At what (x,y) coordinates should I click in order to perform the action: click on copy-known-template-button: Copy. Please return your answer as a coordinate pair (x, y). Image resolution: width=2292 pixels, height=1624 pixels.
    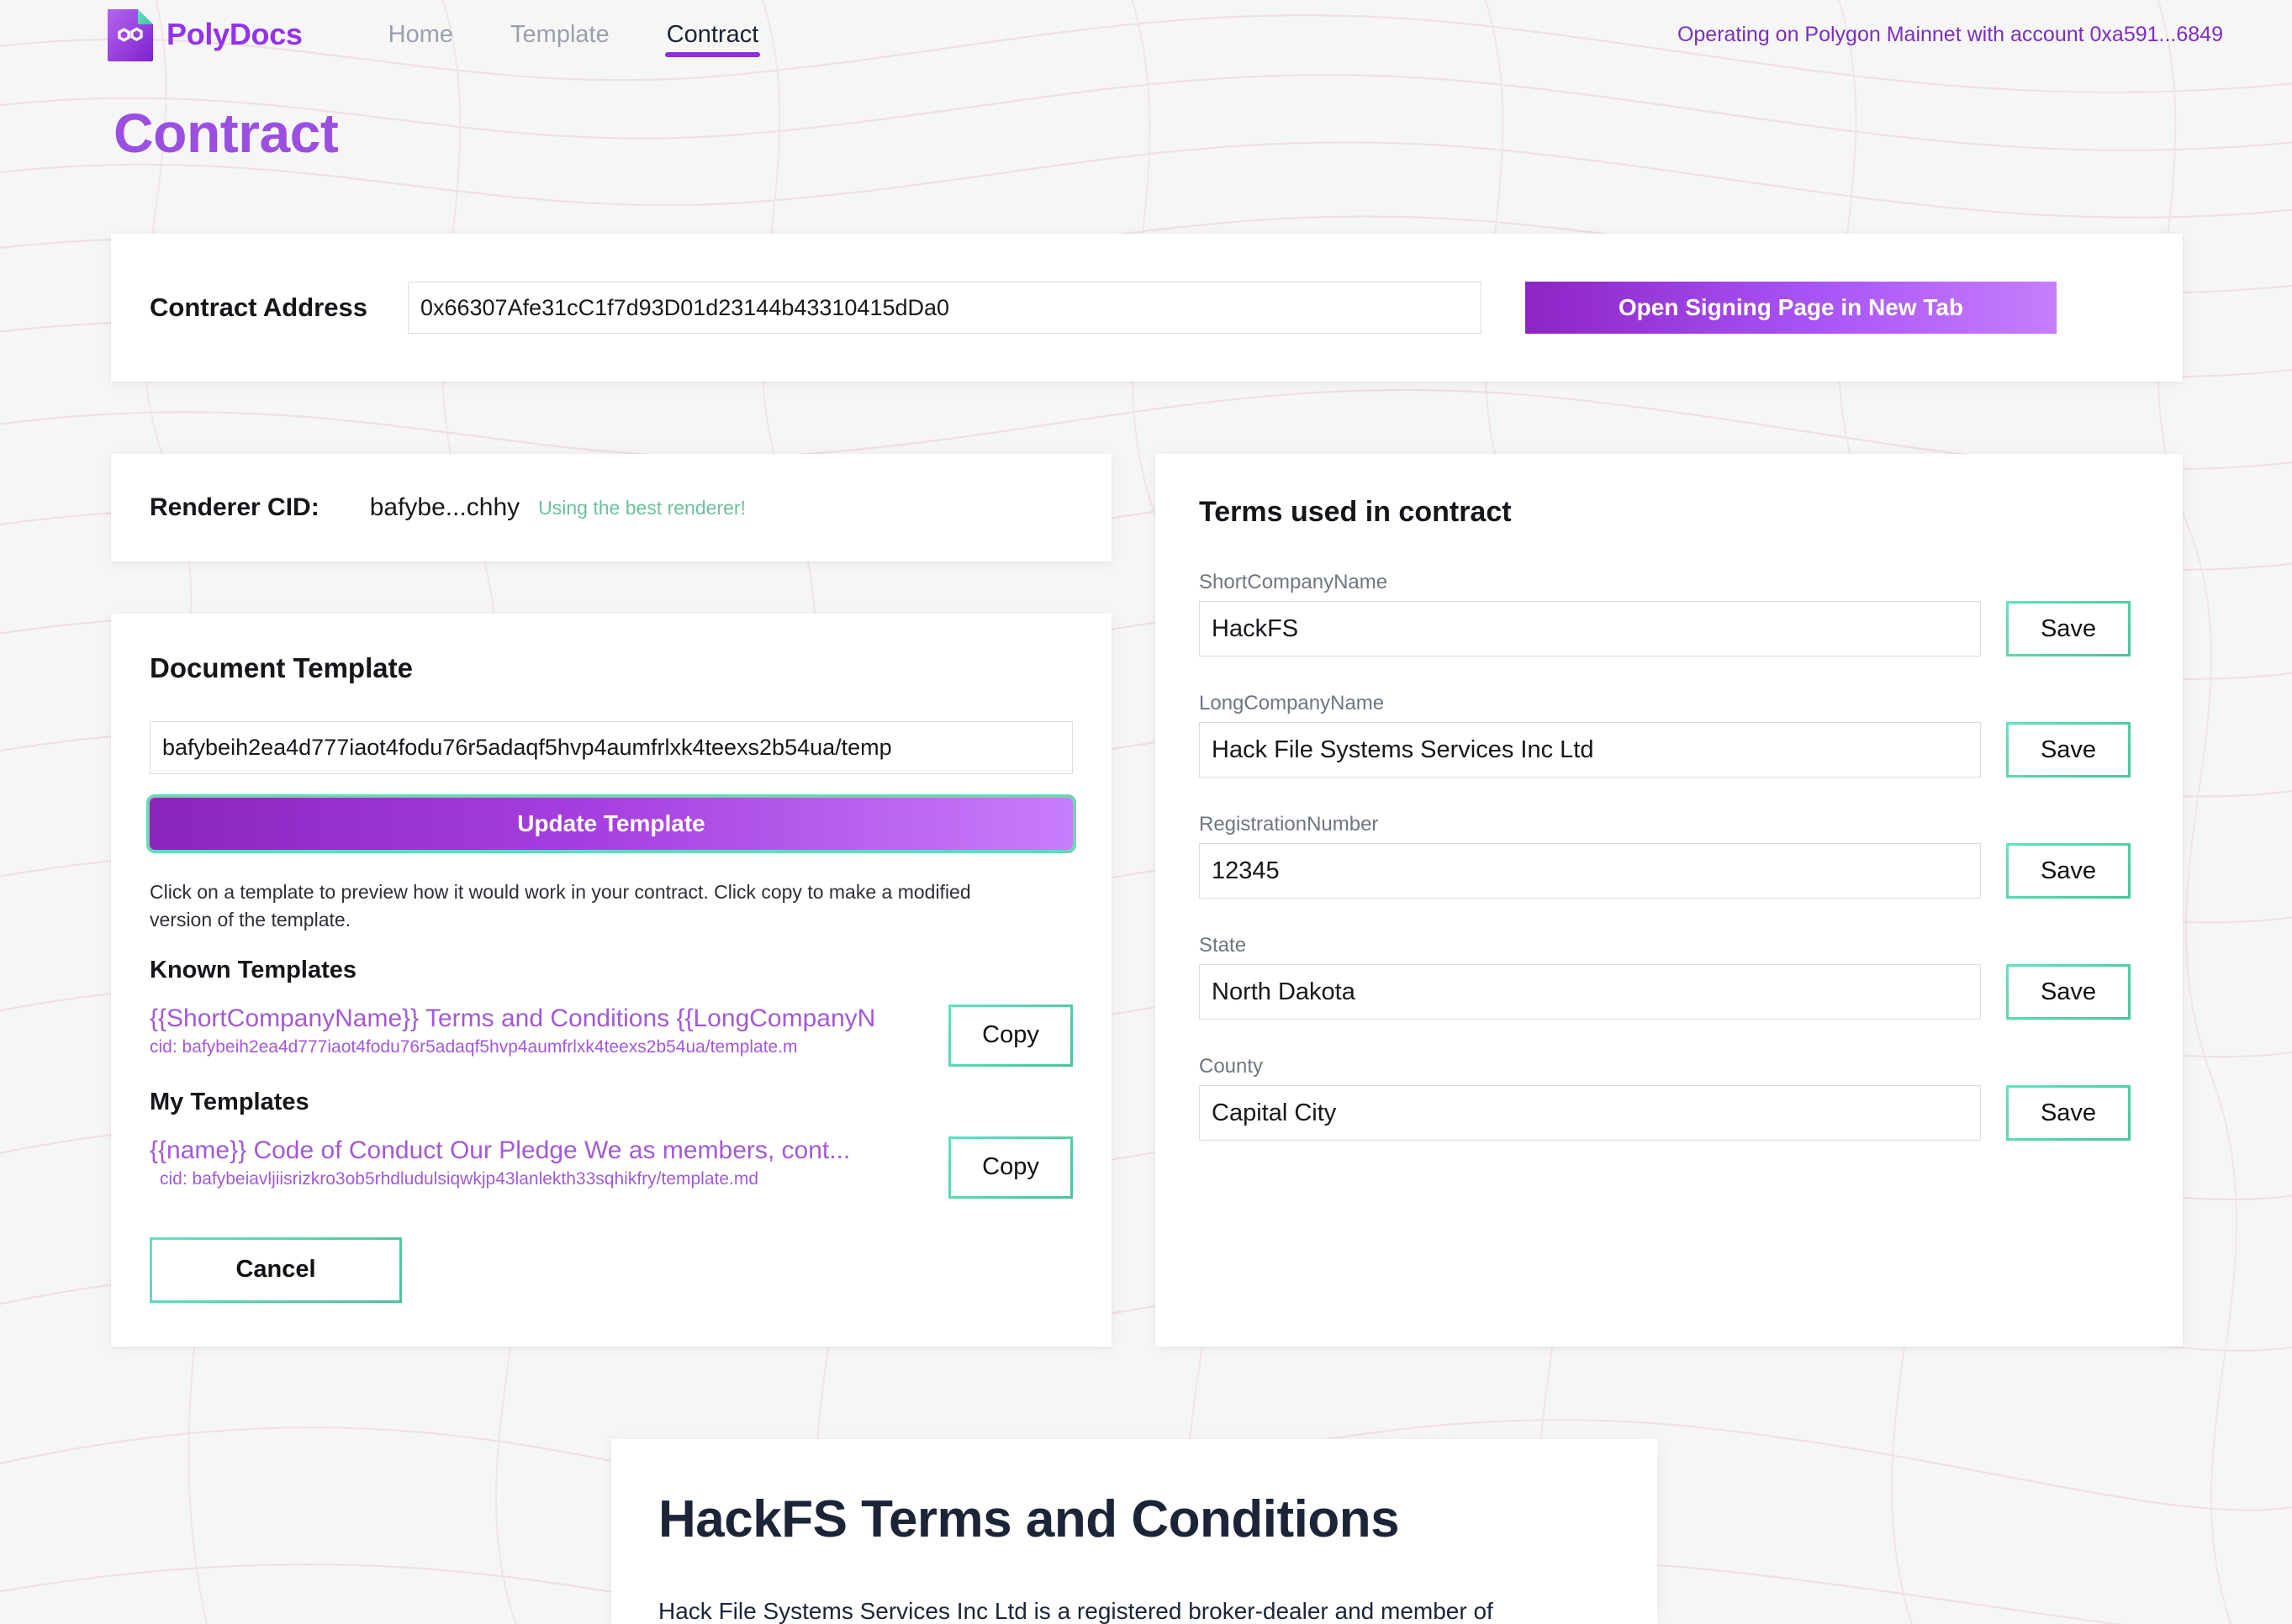
    Looking at the image, I should click on (1011, 1035).